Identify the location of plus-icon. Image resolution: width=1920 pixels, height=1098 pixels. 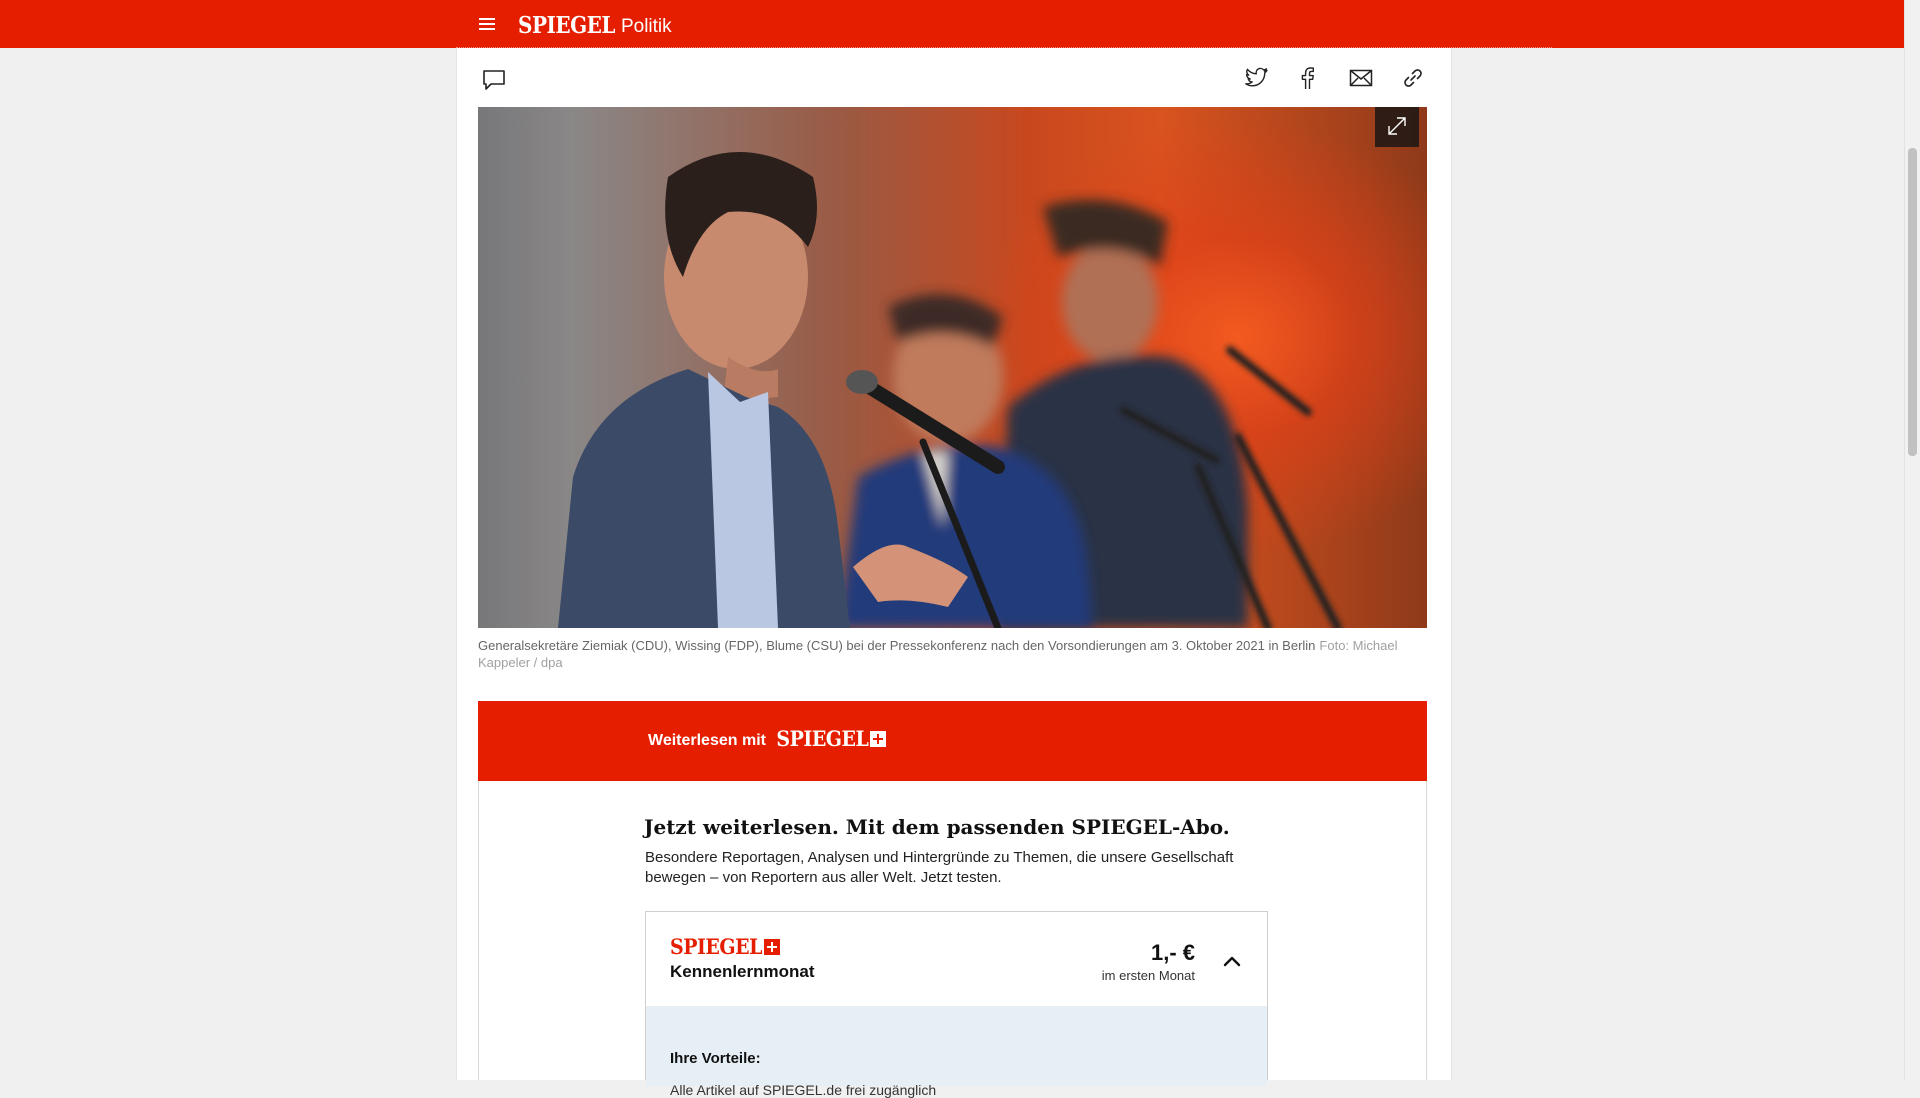
(878, 739).